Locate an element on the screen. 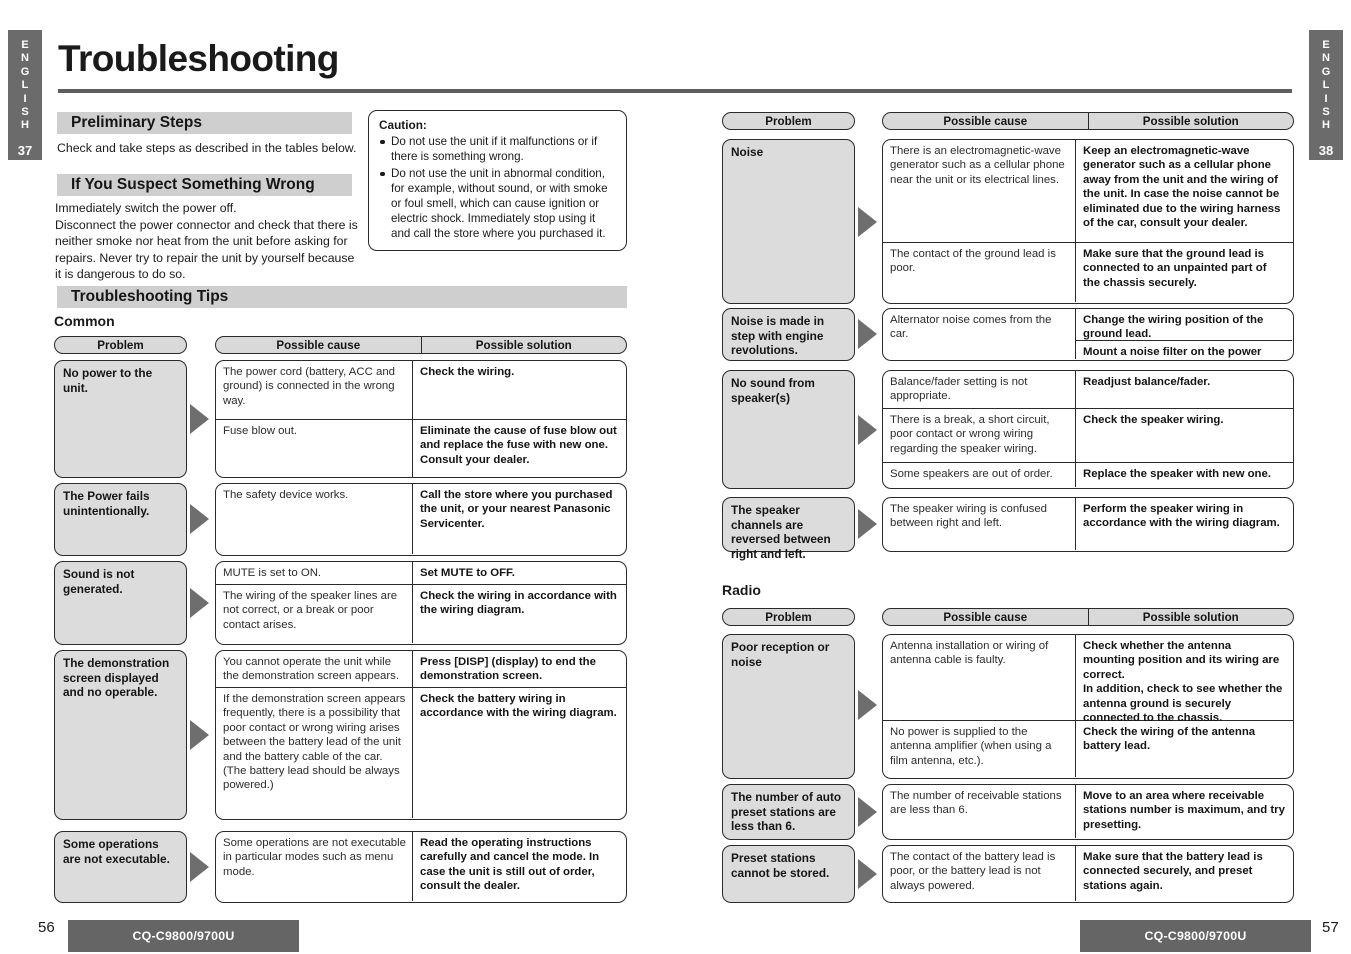  problem-cell: Noise is located at coordinates (788, 221).